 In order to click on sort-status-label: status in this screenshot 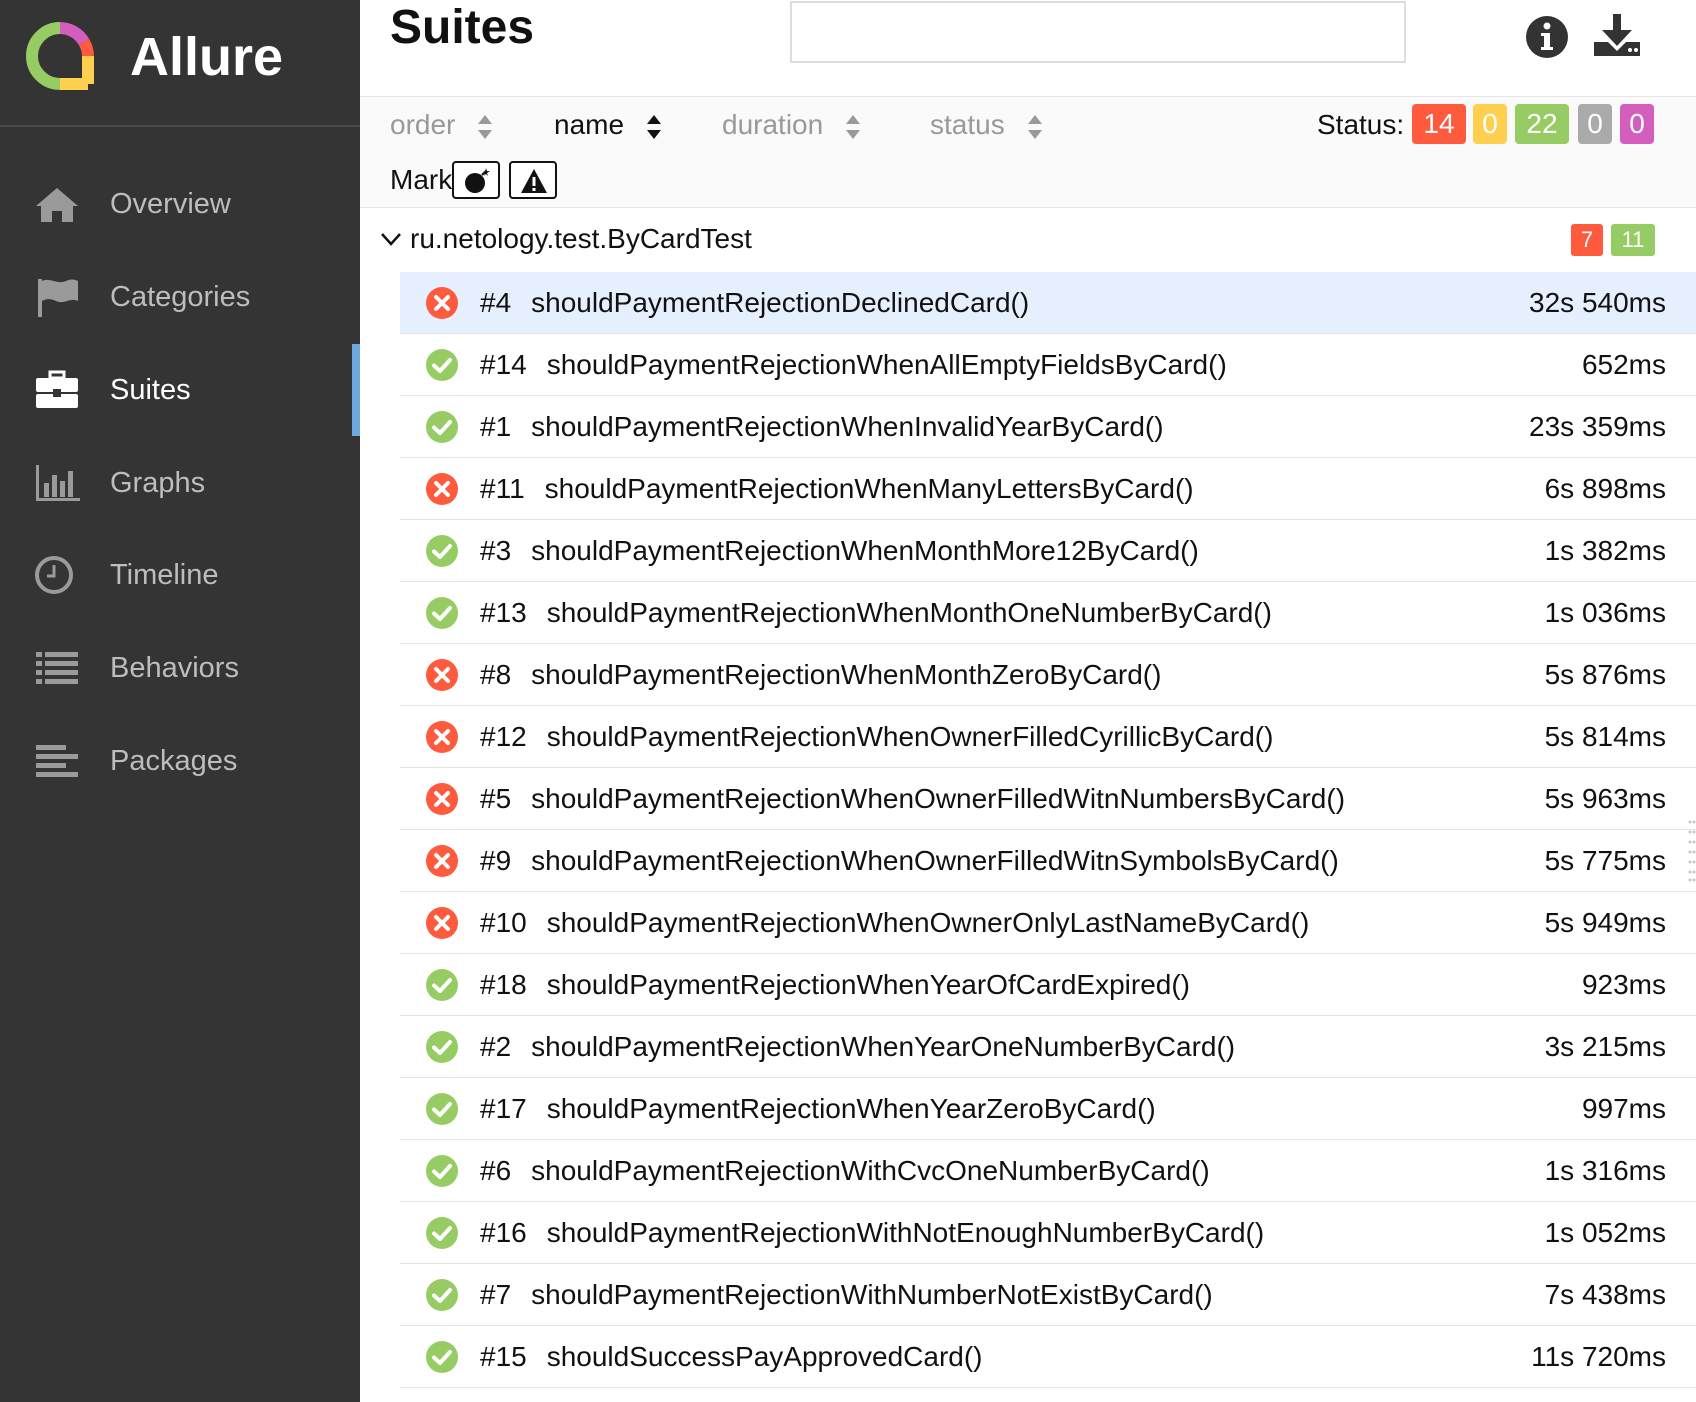, I will do `click(967, 124)`.